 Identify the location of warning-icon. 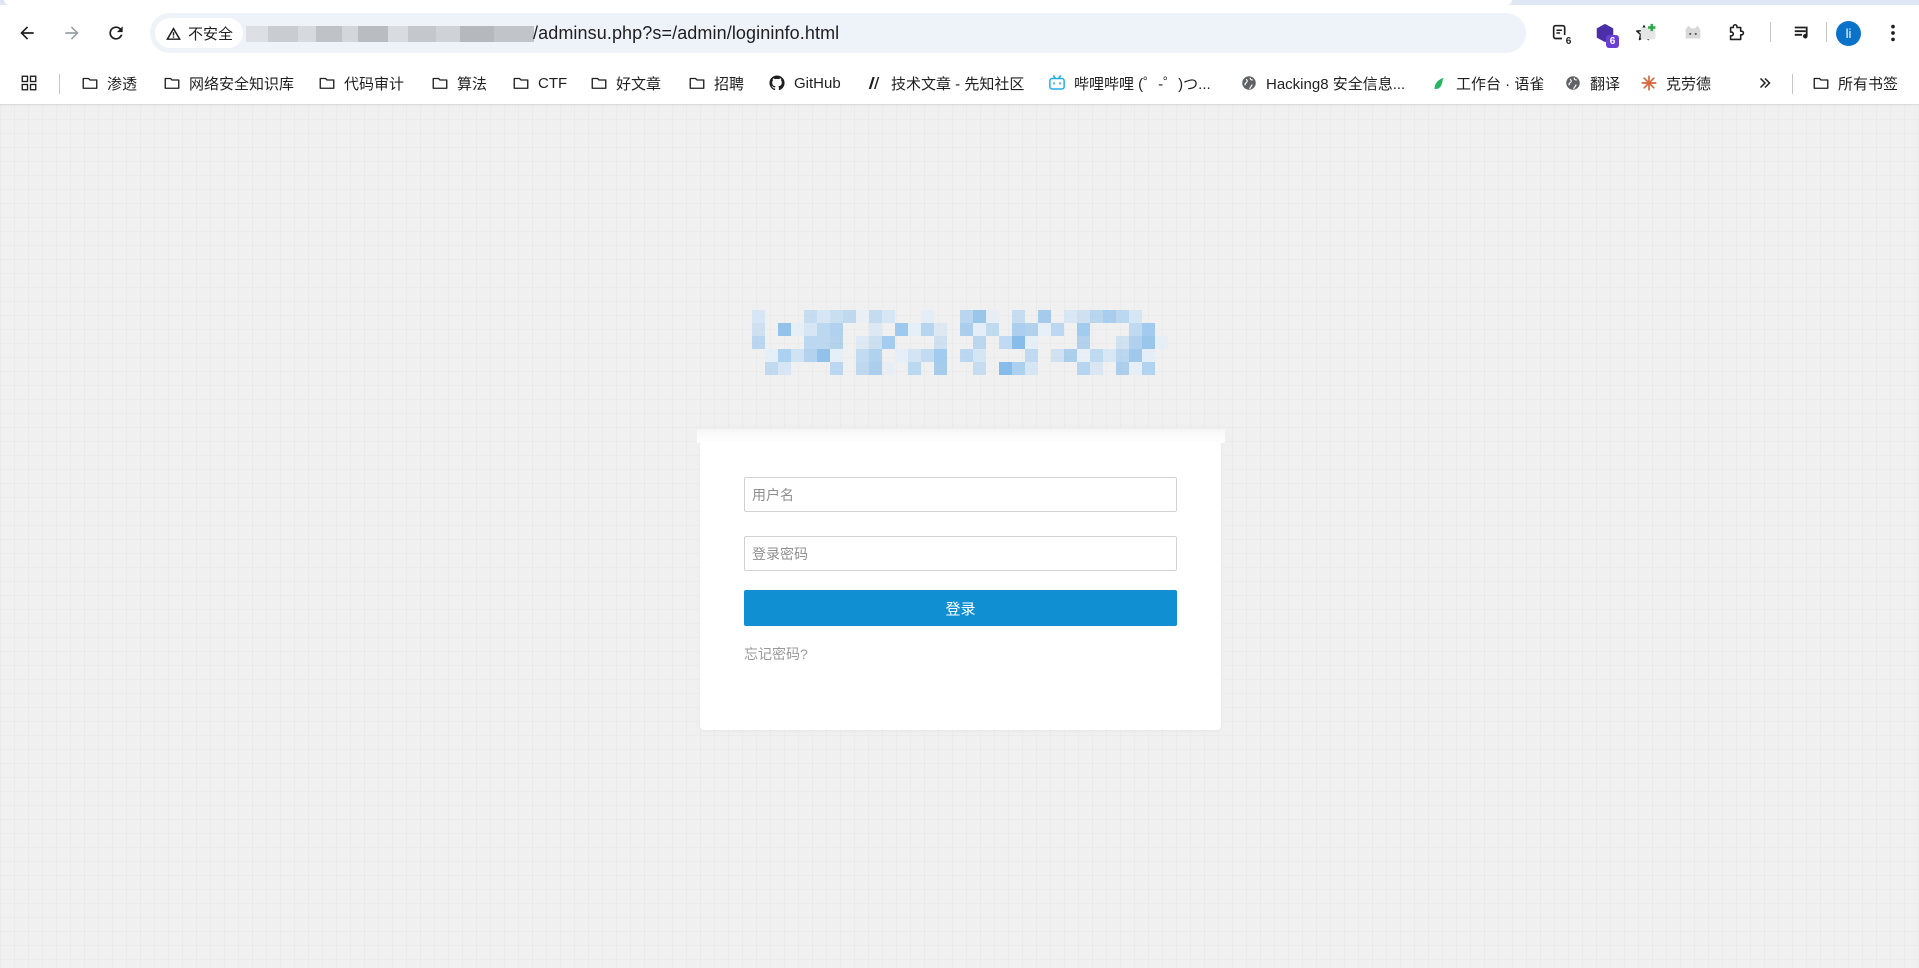
(173, 33).